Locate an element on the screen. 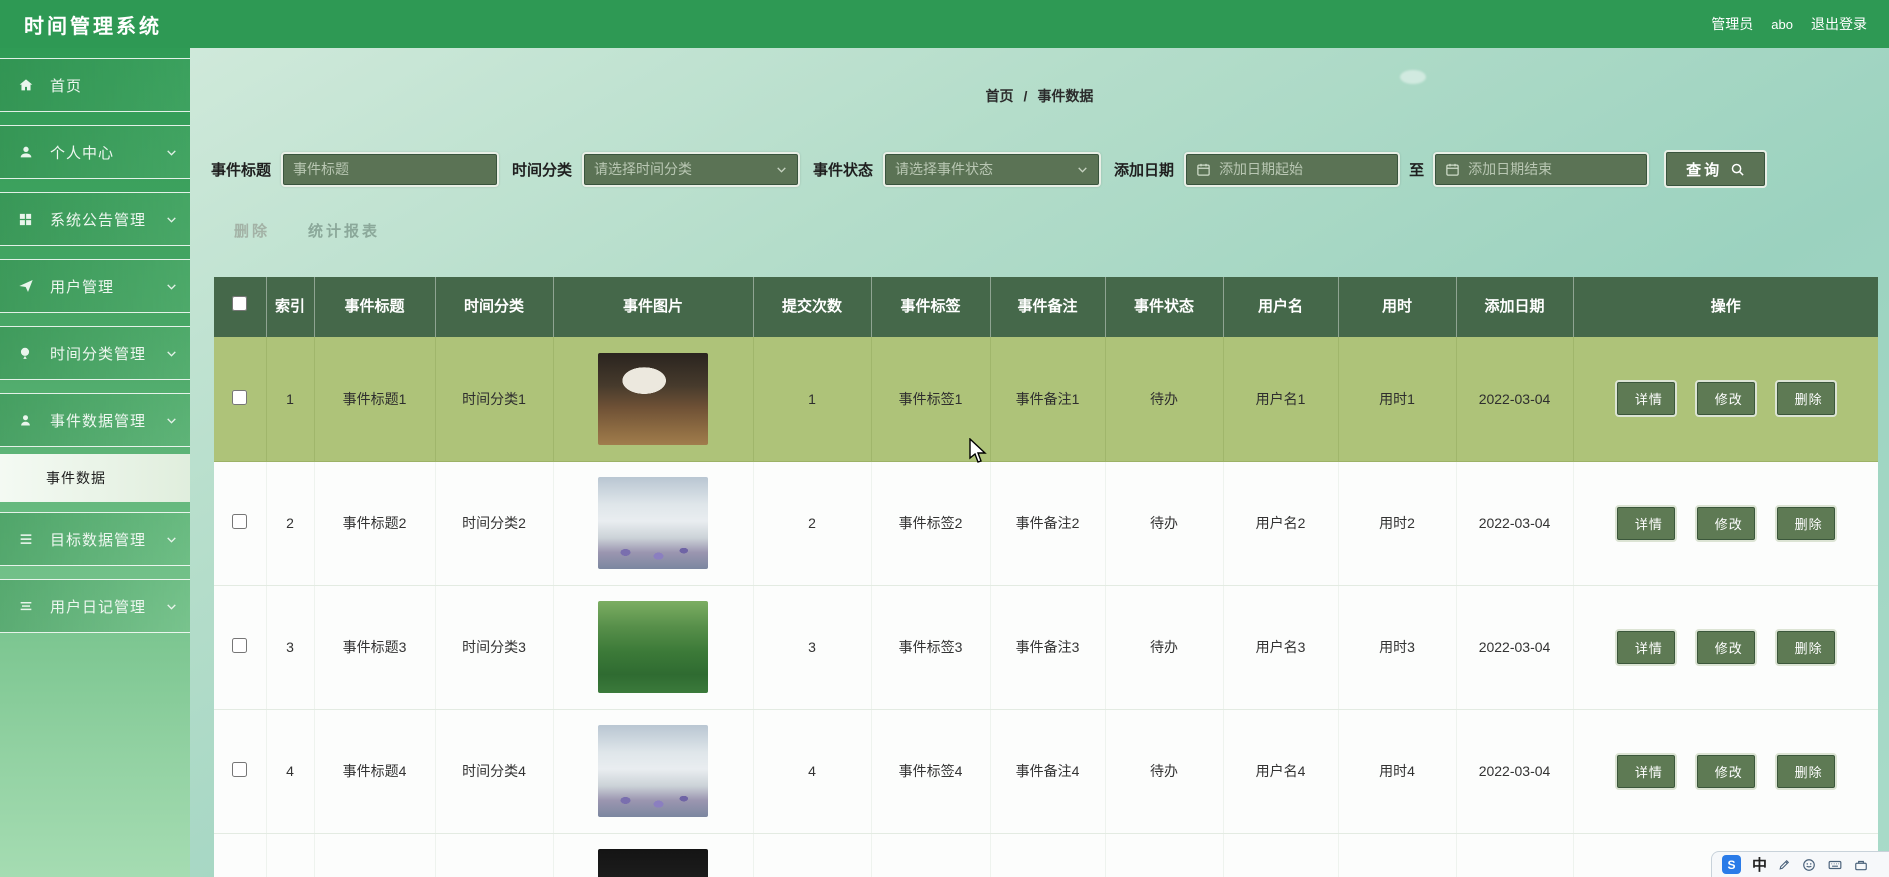 This screenshot has width=1889, height=877. cell-category is located at coordinates (493, 855).